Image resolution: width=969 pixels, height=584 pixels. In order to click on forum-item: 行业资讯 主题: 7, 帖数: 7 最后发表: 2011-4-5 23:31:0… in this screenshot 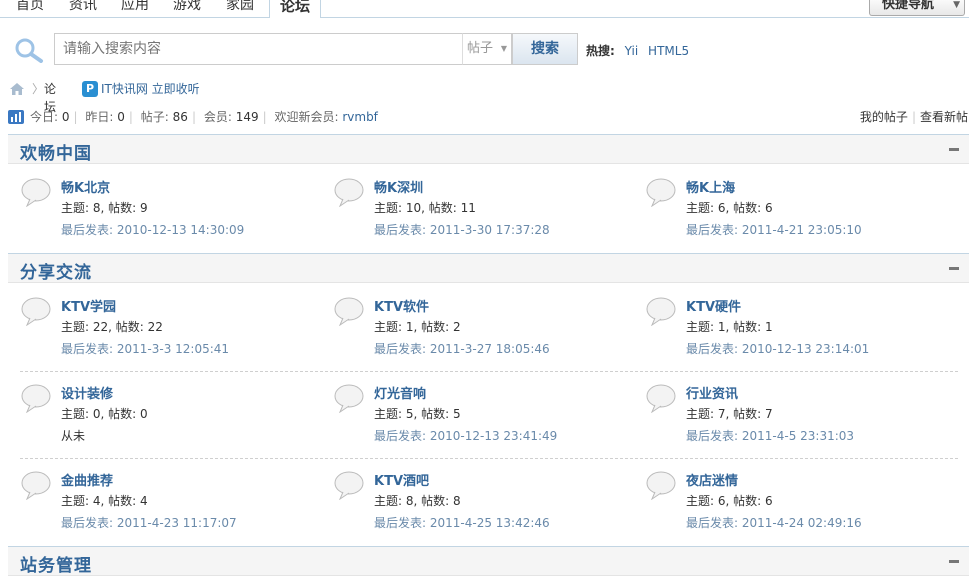, I will do `click(795, 418)`.